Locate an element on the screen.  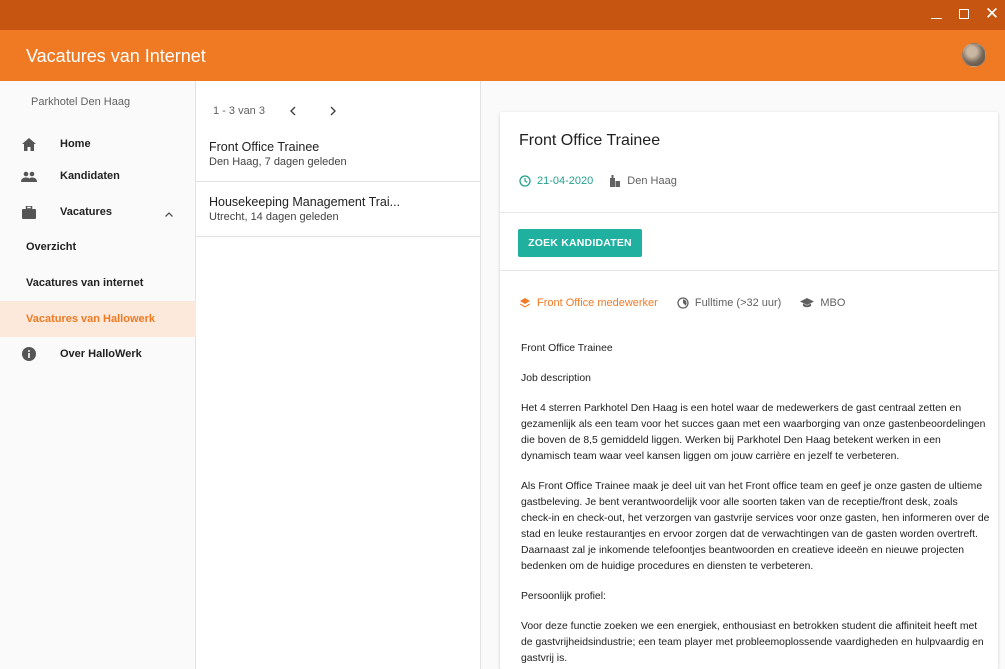
chevron-right-icon is located at coordinates (333, 111).